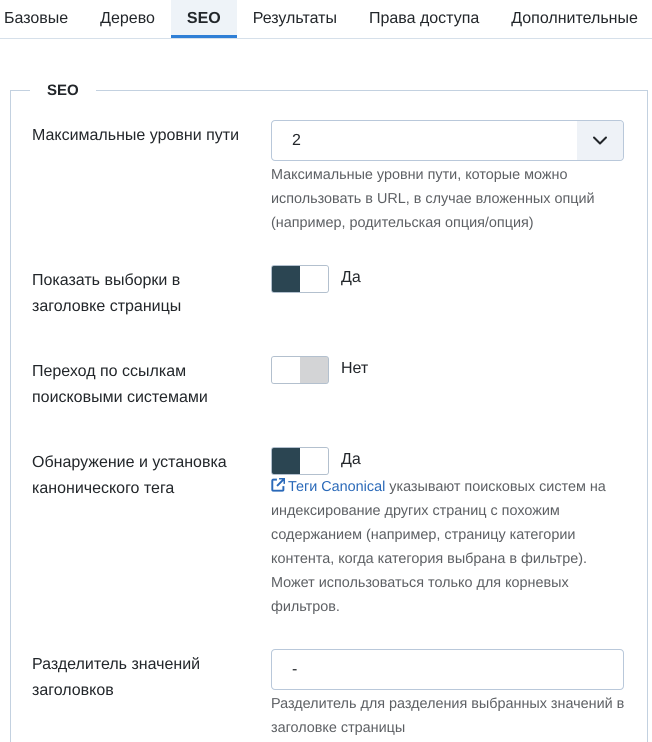  I want to click on help-text: Разделитель для разделения выбранных значений в заголовке страницы, so click(448, 716).